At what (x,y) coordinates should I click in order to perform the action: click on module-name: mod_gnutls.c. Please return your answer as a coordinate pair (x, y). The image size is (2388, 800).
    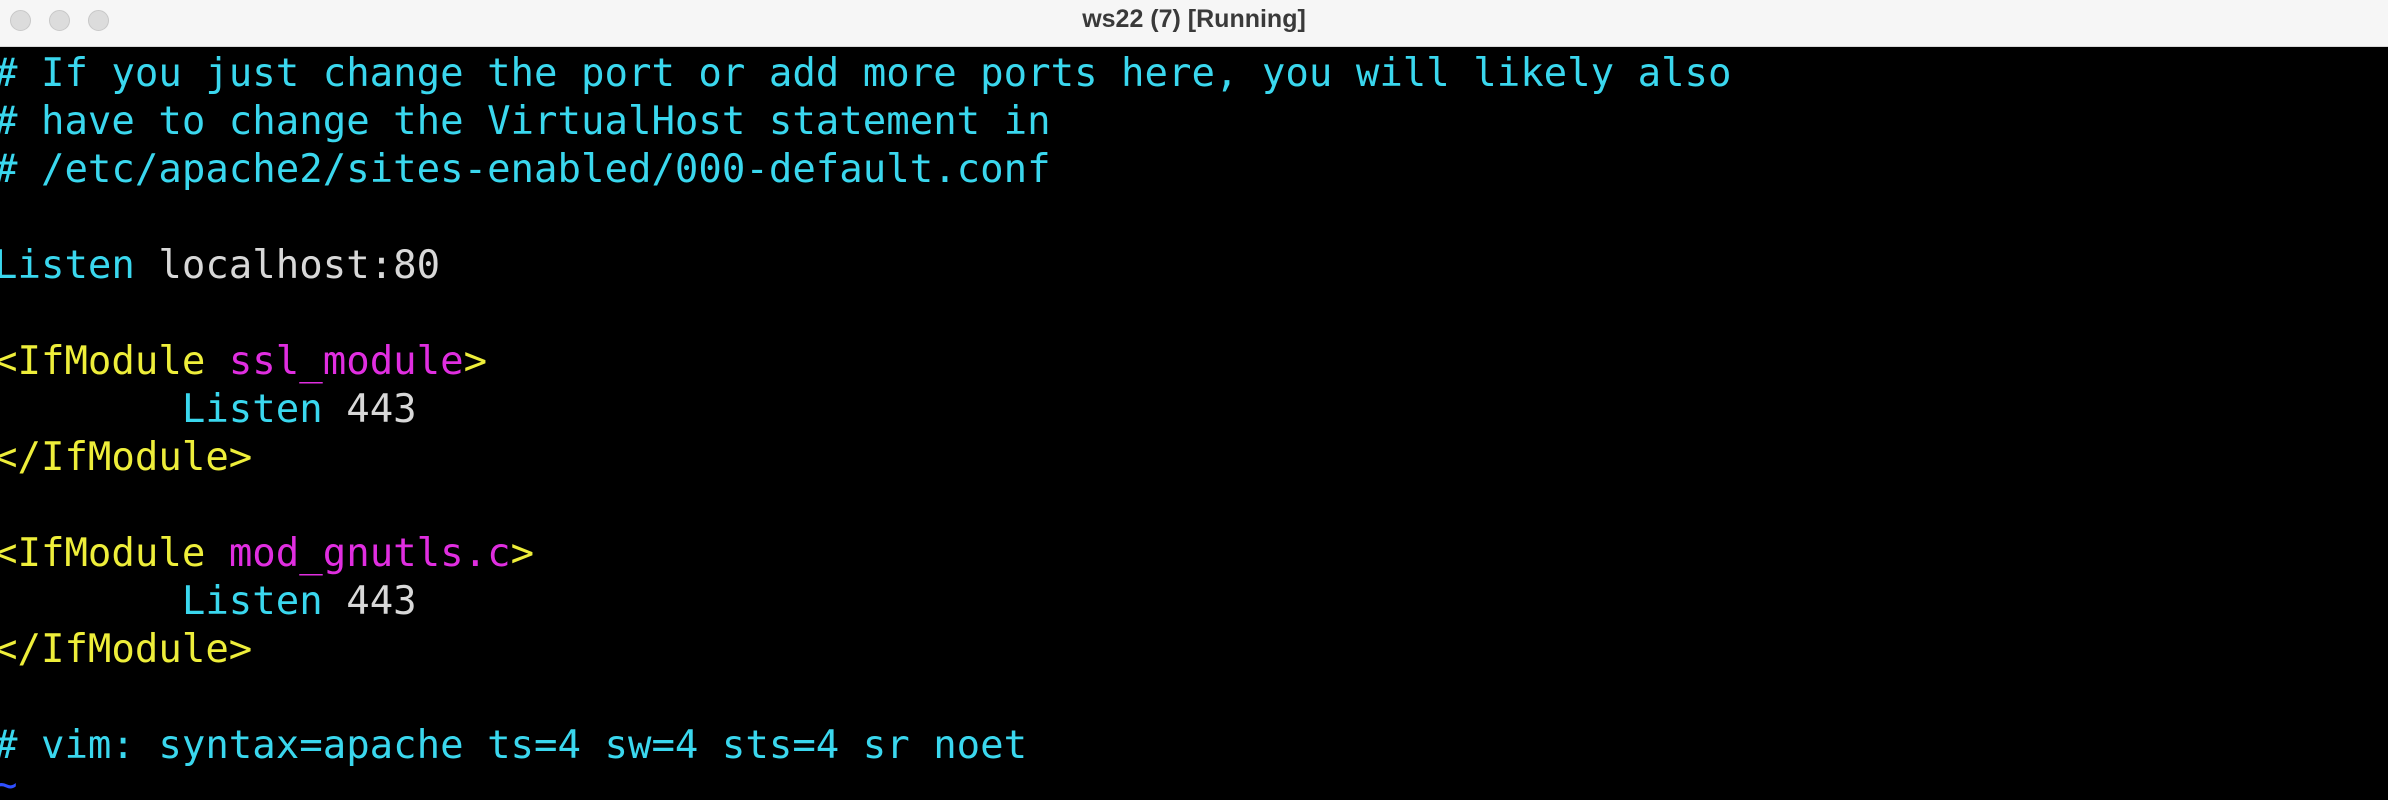
    Looking at the image, I should click on (369, 553).